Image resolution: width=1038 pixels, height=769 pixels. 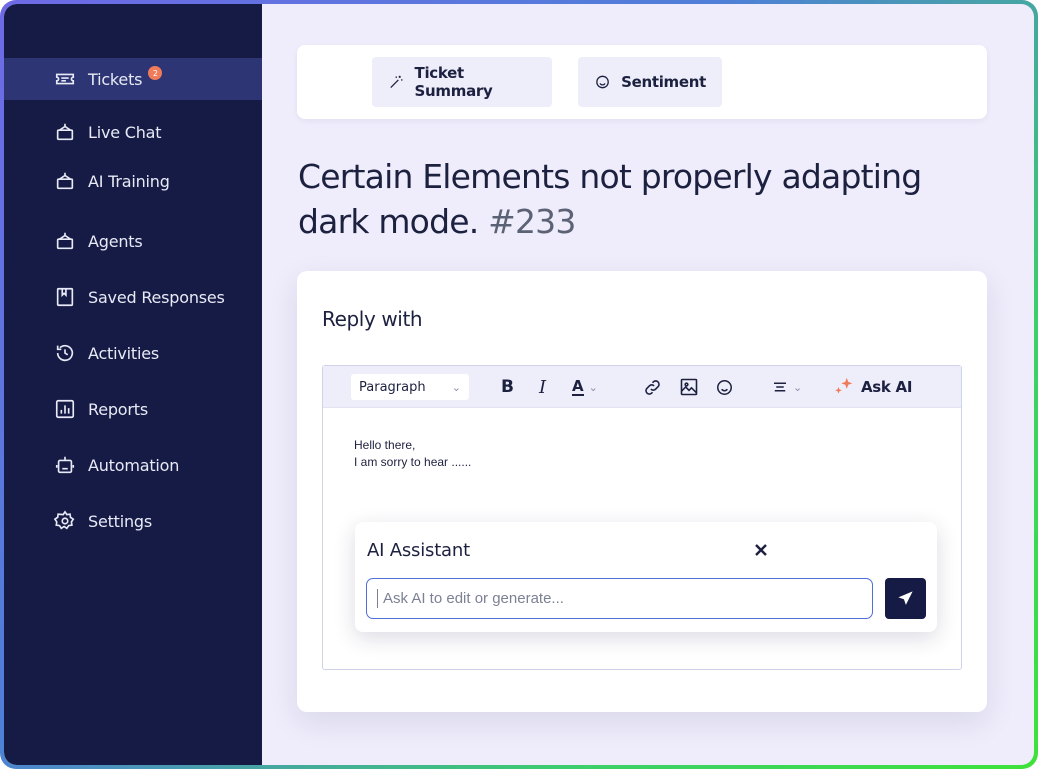 I want to click on sidebar-item-automation: Automation, so click(x=133, y=465).